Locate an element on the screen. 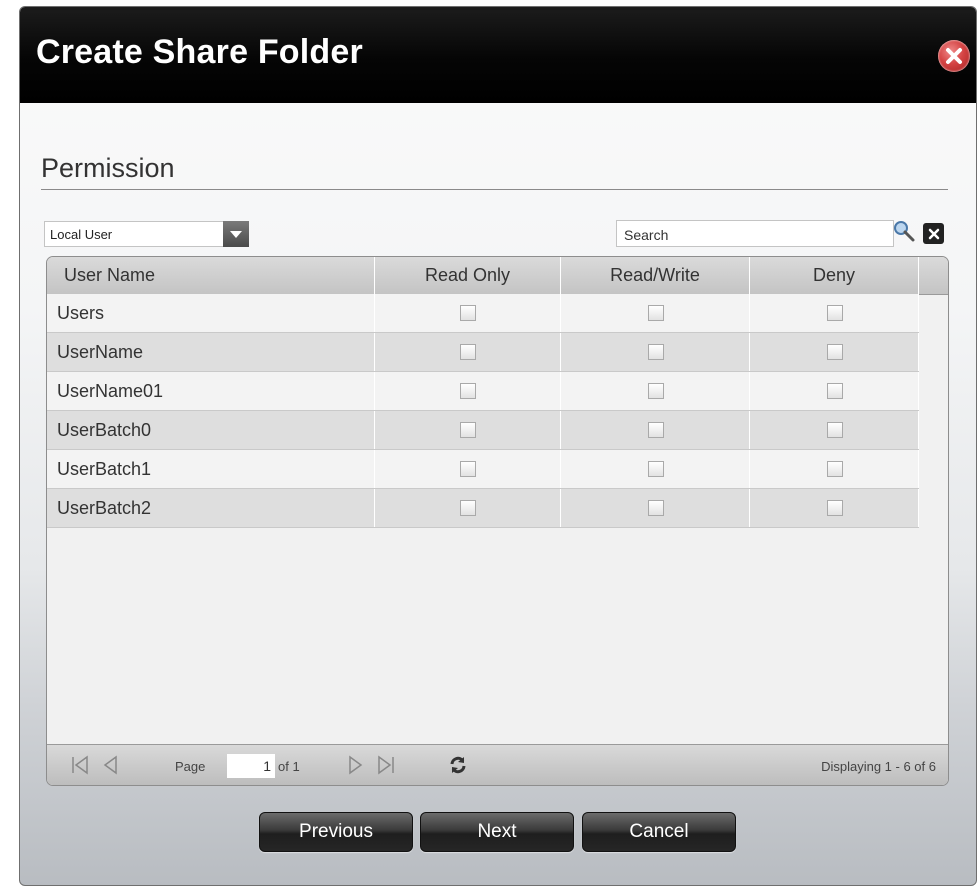 This screenshot has height=891, width=979. table-row: Users is located at coordinates (483, 313).